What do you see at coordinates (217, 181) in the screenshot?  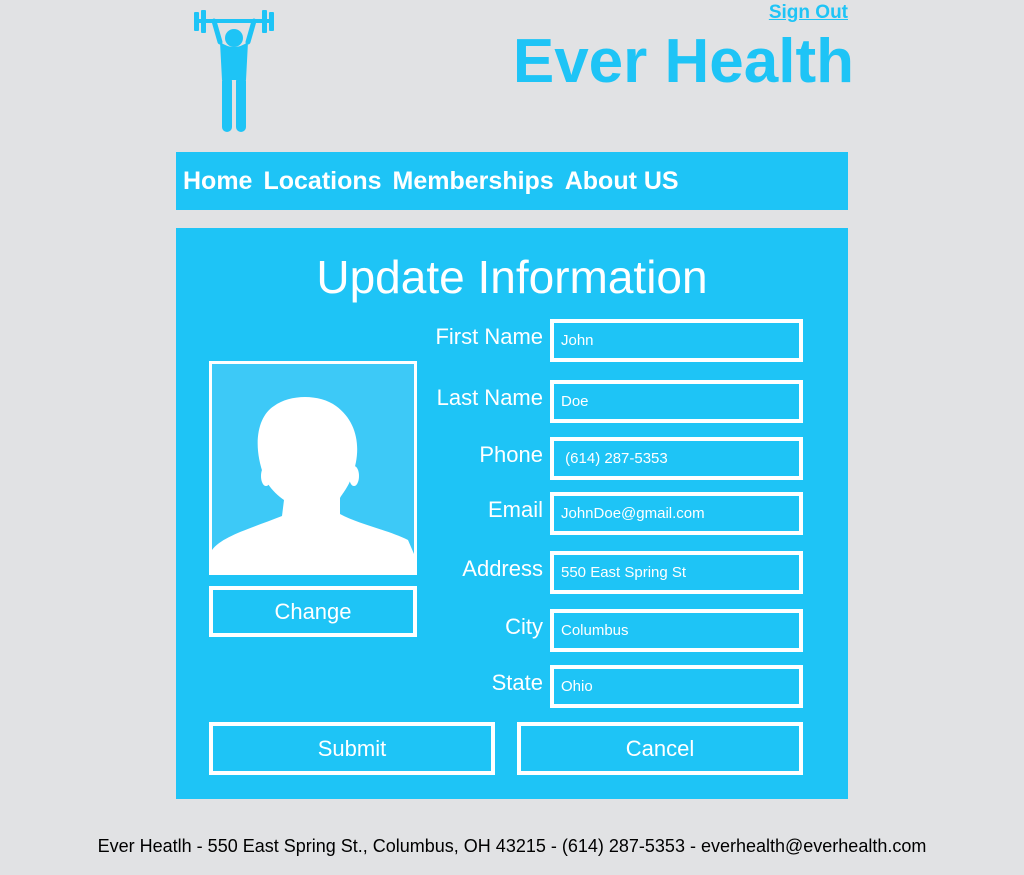 I see `nav-item-home: Home` at bounding box center [217, 181].